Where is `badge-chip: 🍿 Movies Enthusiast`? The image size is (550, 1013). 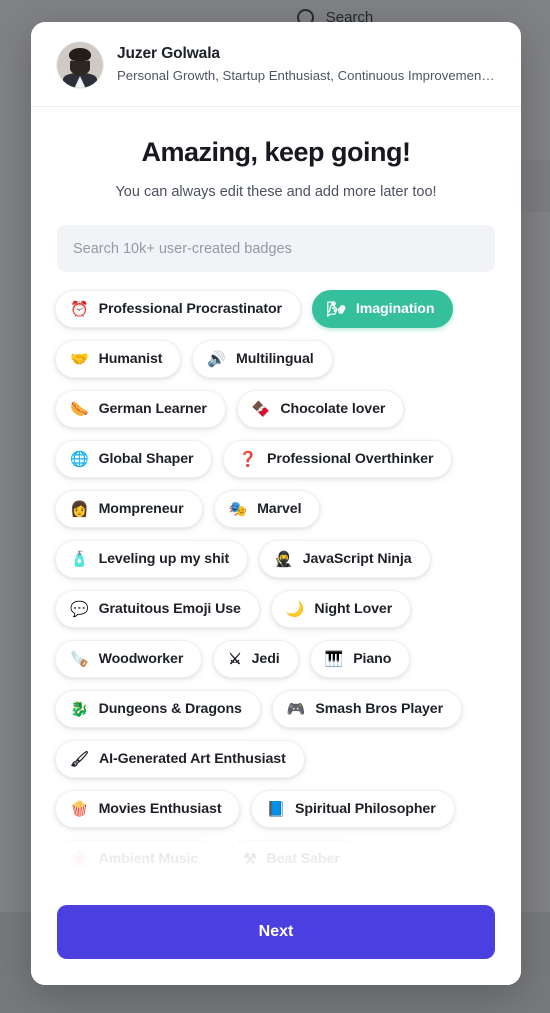
badge-chip: 🍿 Movies Enthusiast is located at coordinates (148, 809).